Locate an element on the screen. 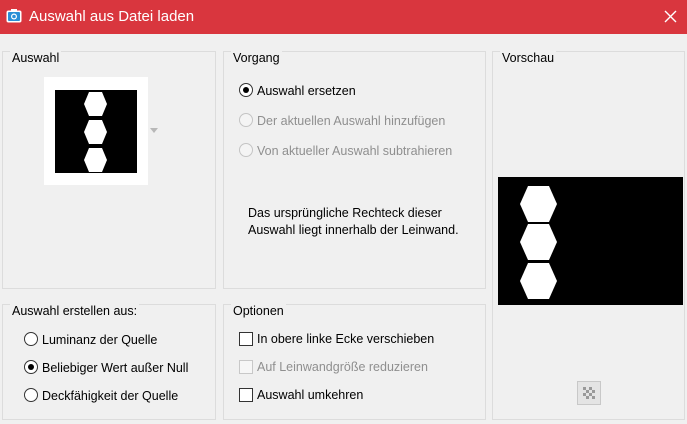  window-title: Auswahl aus Datei laden is located at coordinates (112, 16).